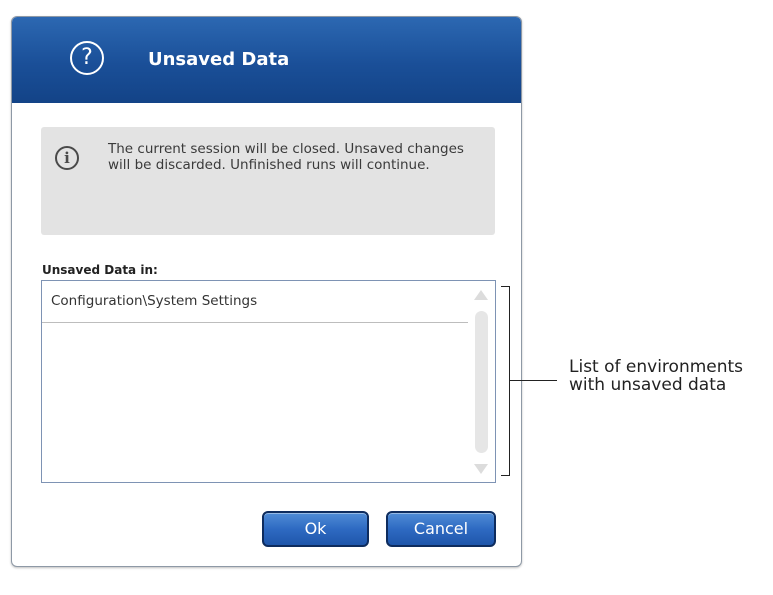 The width and height of the screenshot is (773, 595). What do you see at coordinates (219, 59) in the screenshot?
I see `dialog-title: Unsaved Data` at bounding box center [219, 59].